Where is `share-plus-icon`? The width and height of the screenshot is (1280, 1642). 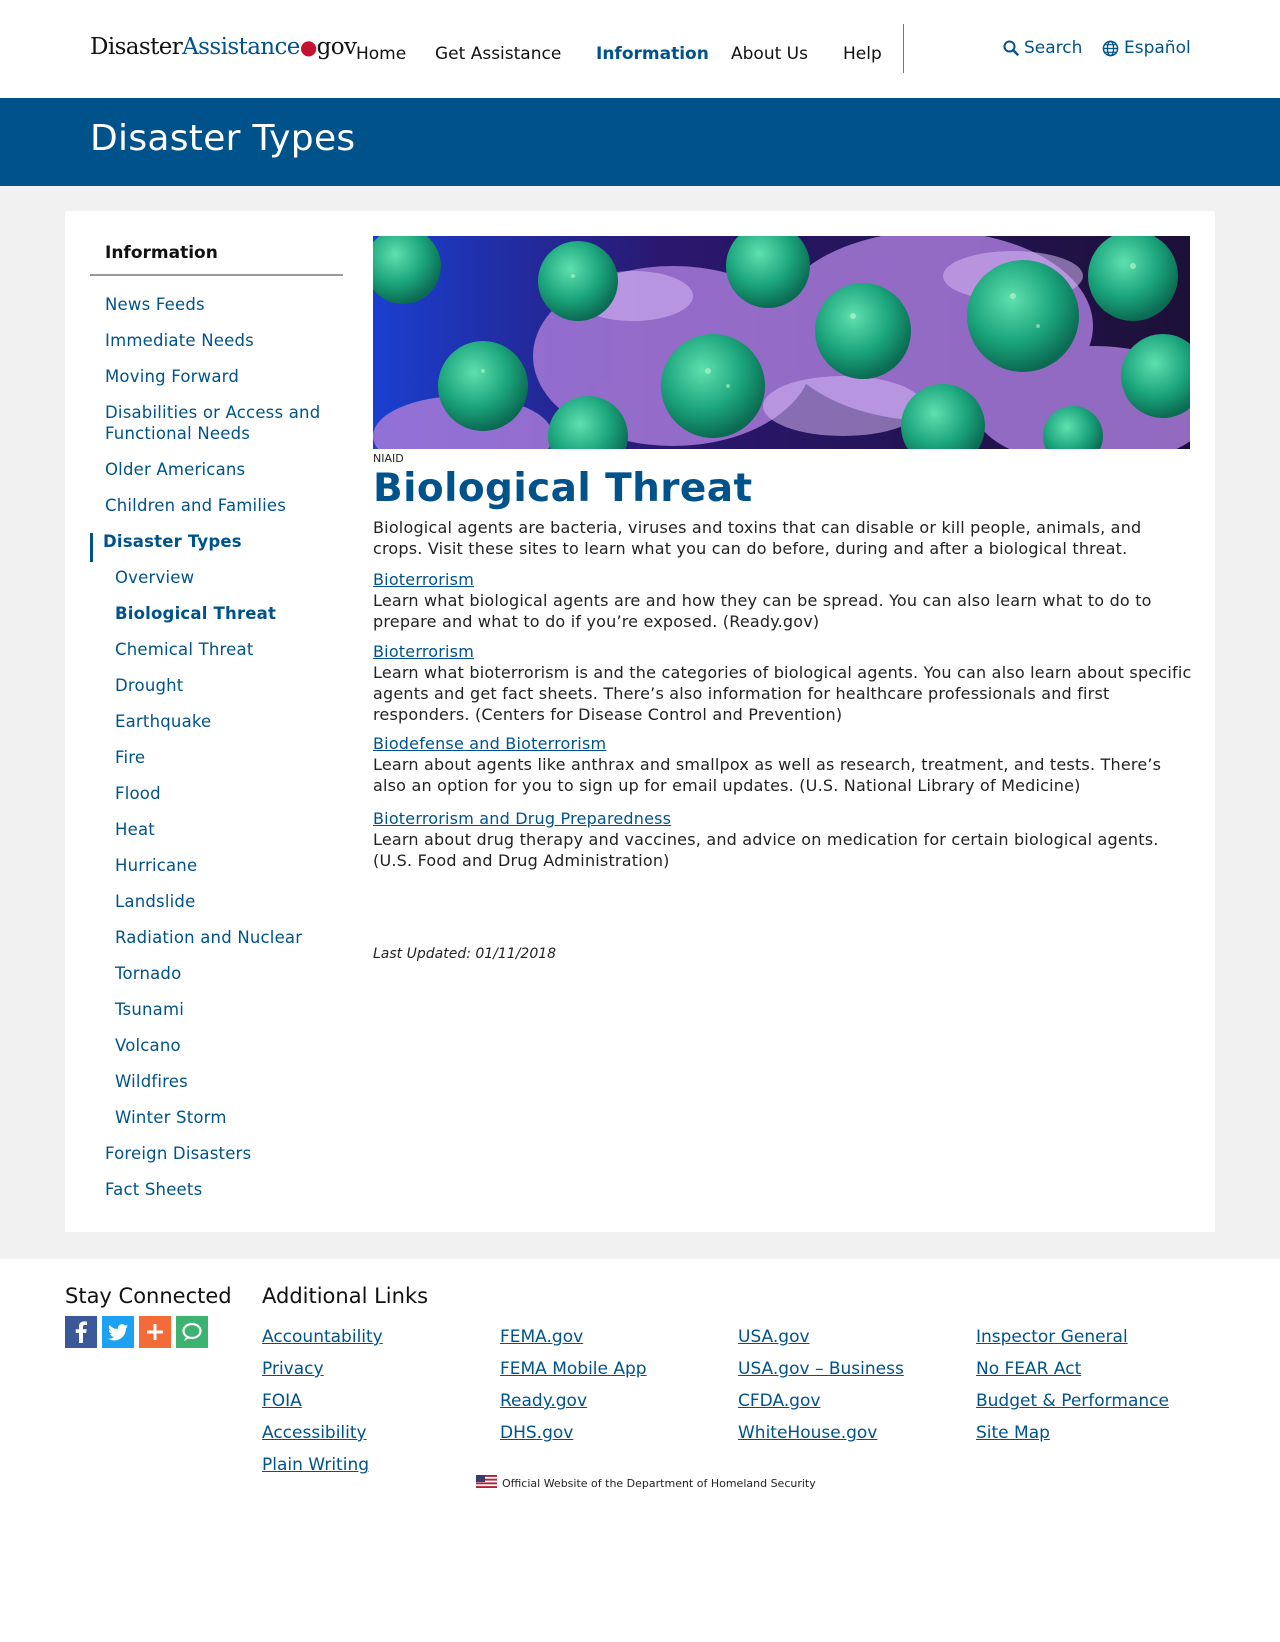 share-plus-icon is located at coordinates (155, 1332).